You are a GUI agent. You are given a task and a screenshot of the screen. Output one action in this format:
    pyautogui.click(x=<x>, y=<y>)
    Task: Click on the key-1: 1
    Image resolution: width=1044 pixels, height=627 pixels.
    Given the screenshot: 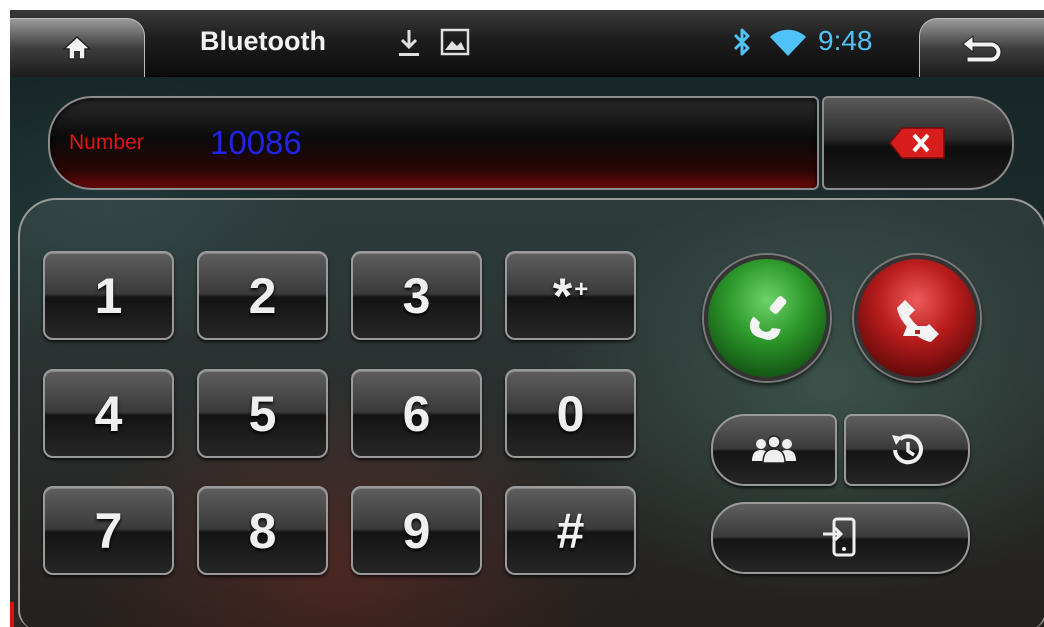 What is the action you would take?
    pyautogui.click(x=108, y=295)
    